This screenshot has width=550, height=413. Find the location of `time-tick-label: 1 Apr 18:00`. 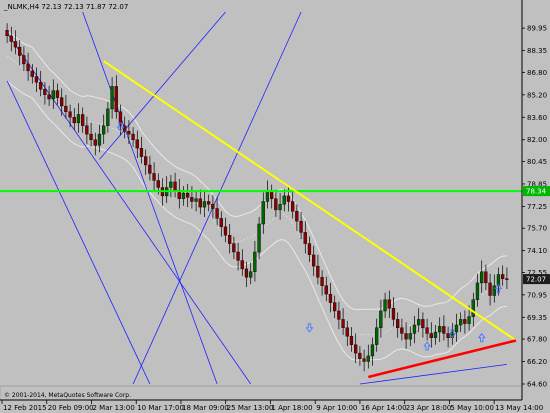

time-tick-label: 1 Apr 18:00 is located at coordinates (291, 408).